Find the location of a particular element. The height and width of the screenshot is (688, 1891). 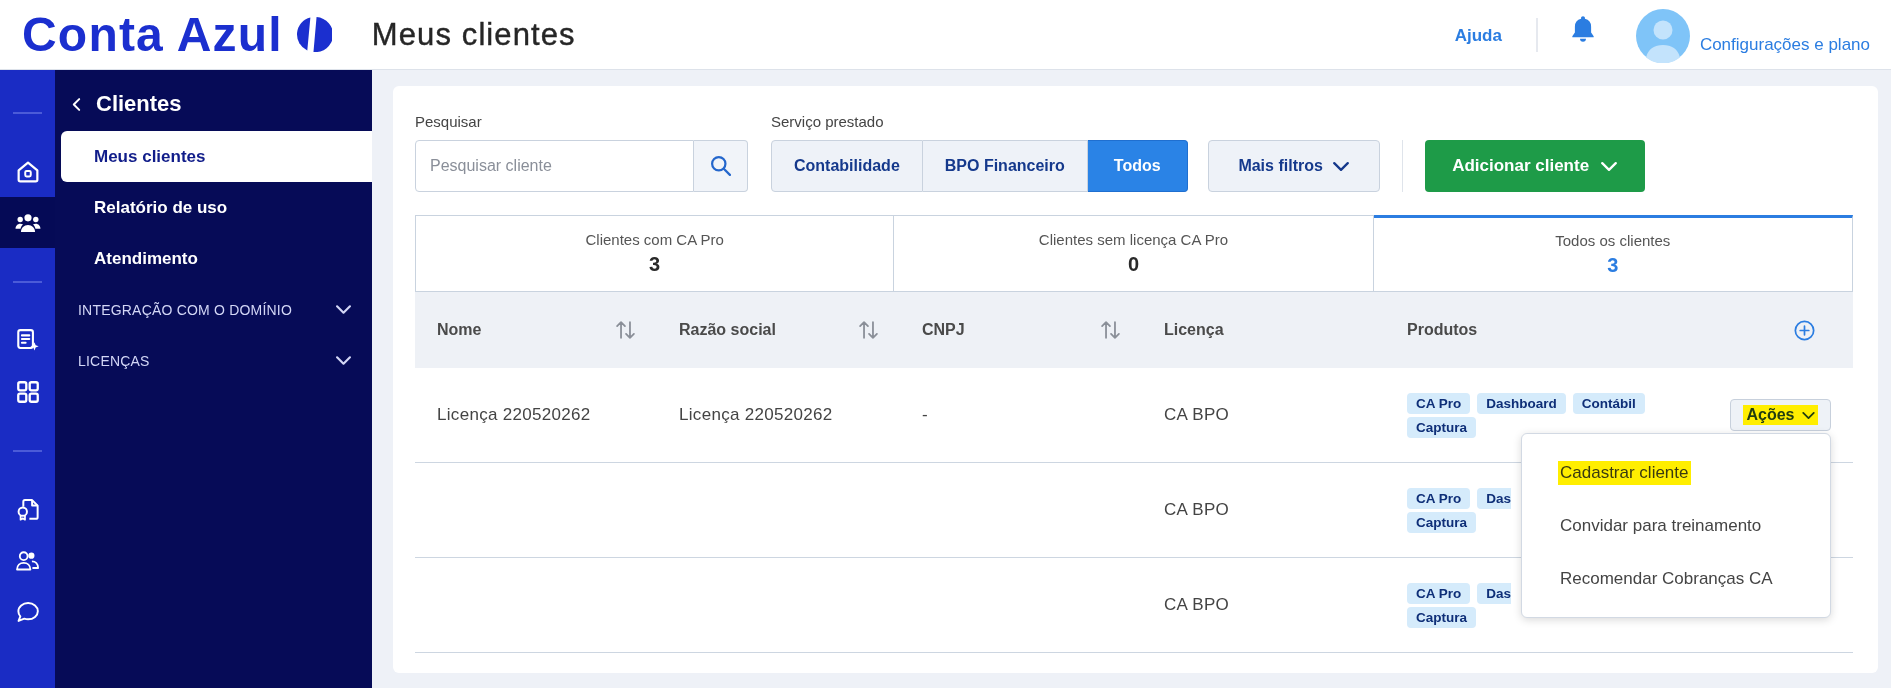

column-header: Produtos is located at coordinates (1442, 330).